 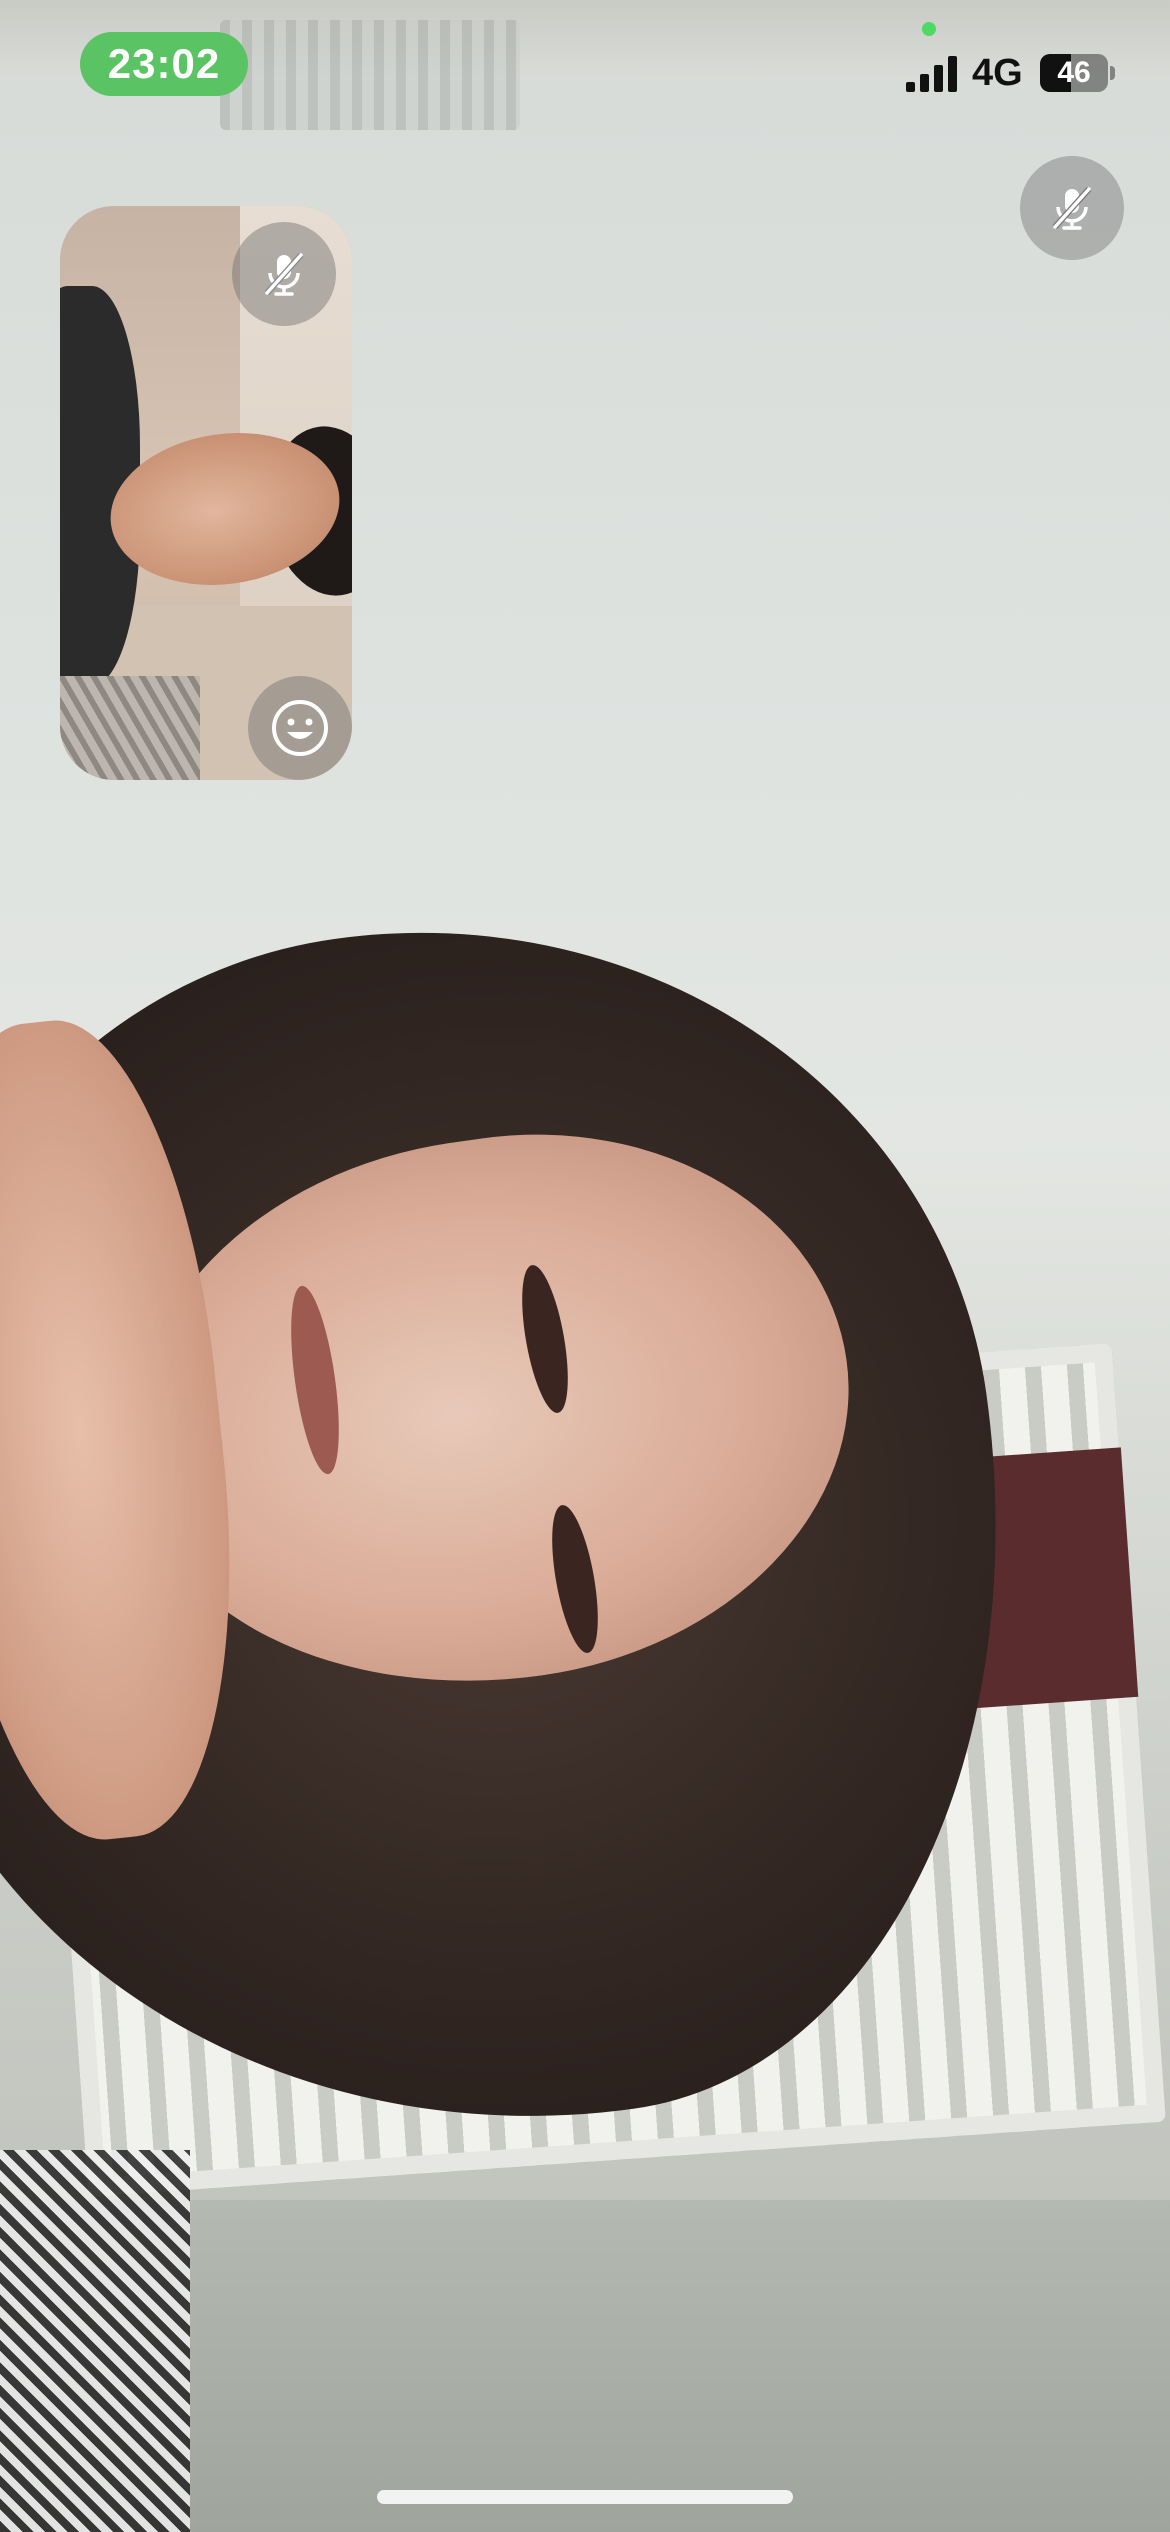 I want to click on battery-percent: 46, so click(x=1074, y=72).